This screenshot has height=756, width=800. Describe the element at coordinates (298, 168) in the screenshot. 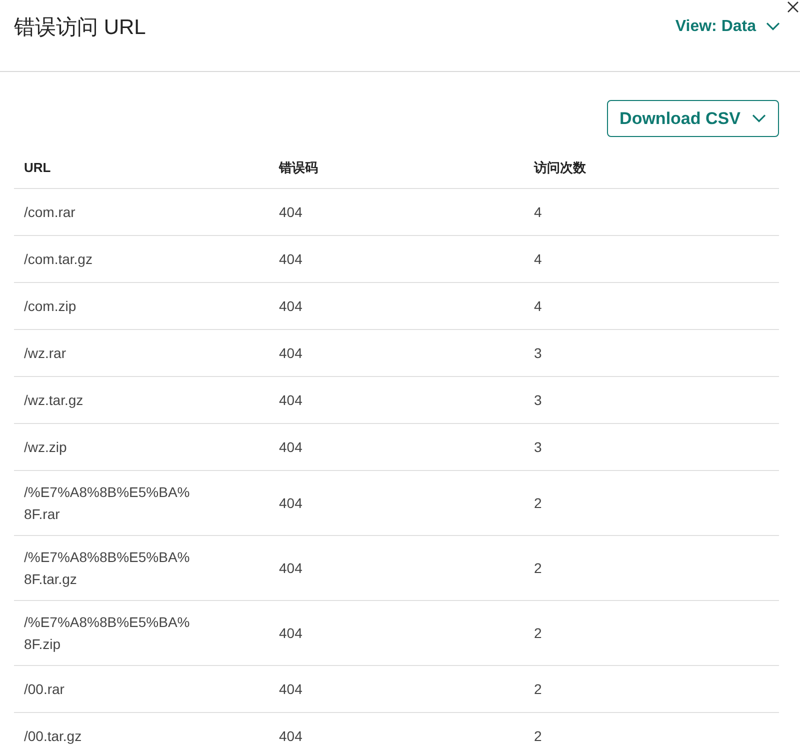

I see `column-header: 错误码` at that location.